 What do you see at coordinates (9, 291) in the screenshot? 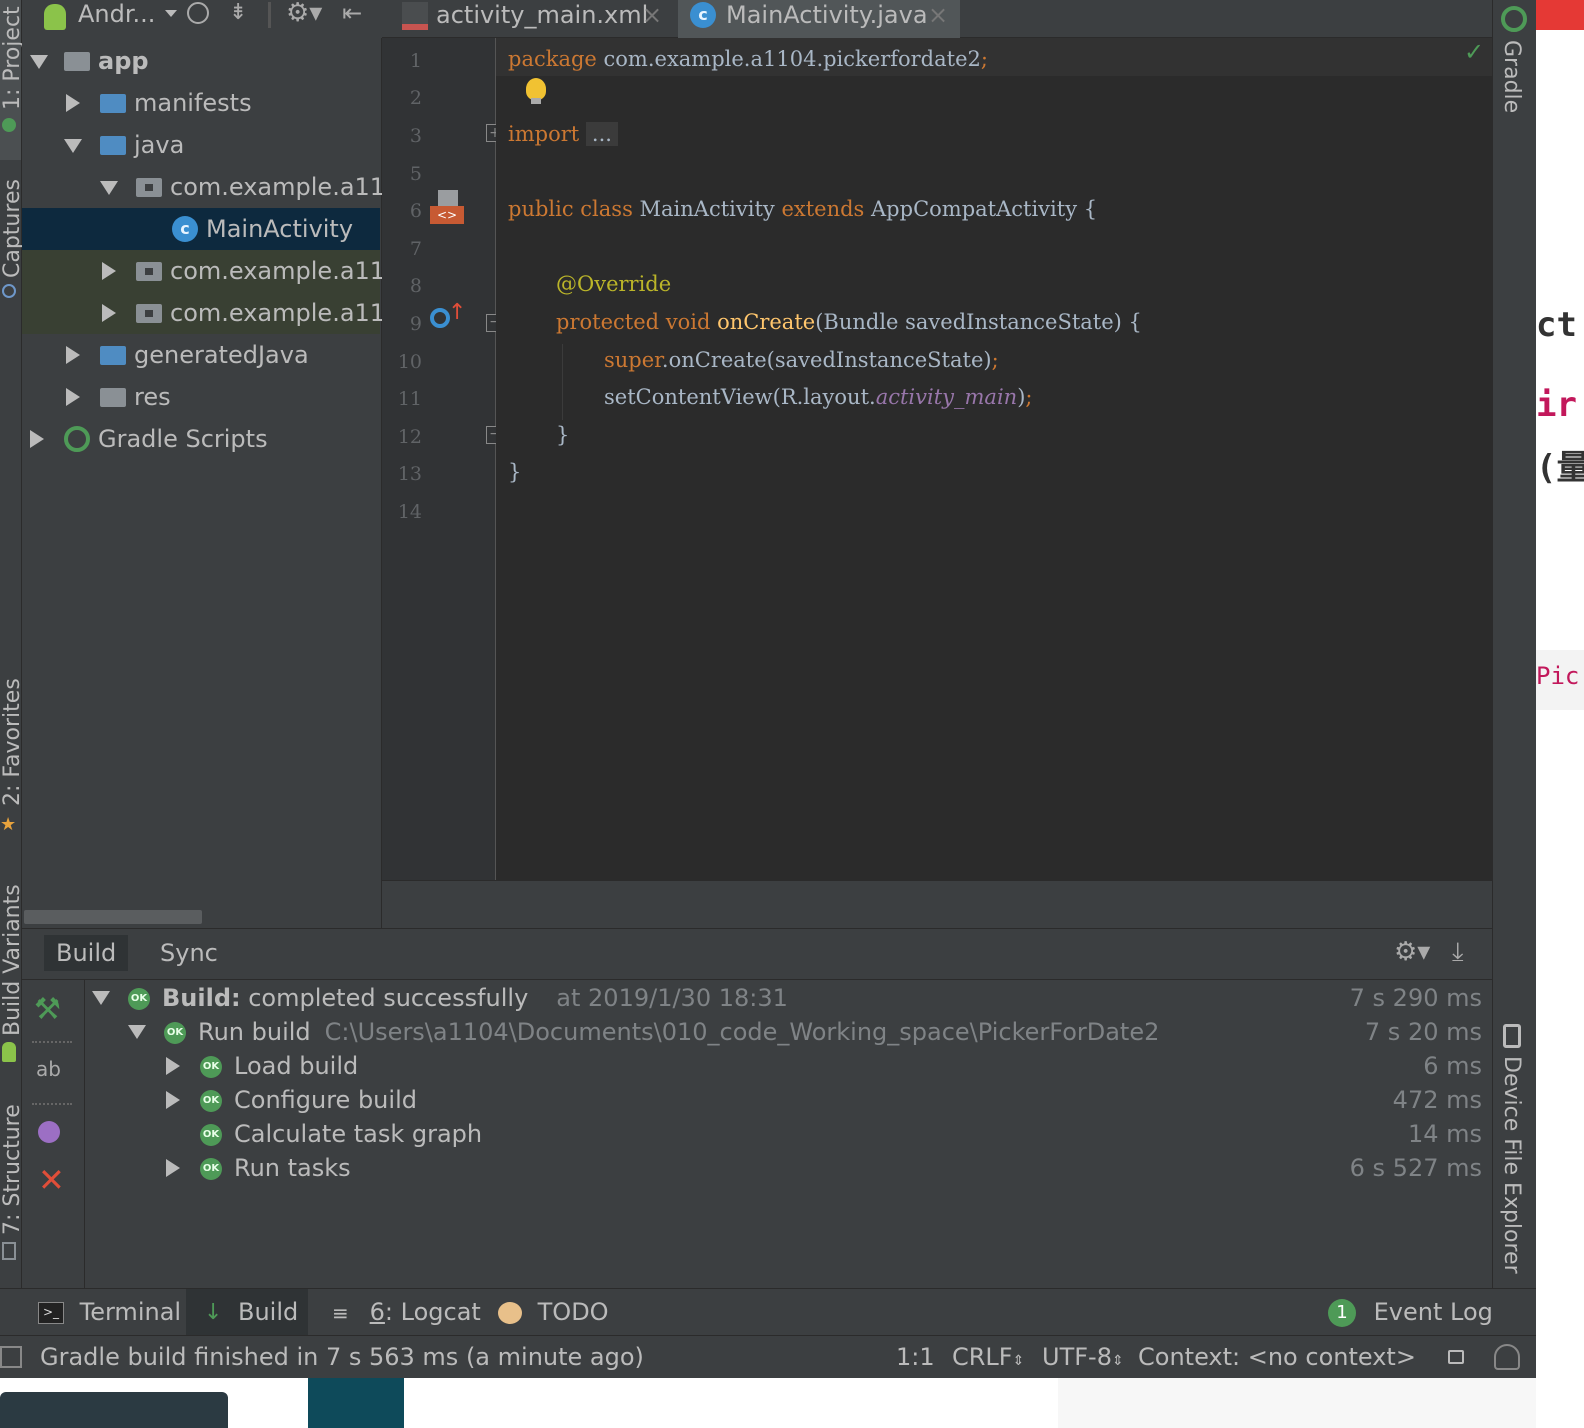
I see `camera-icon` at bounding box center [9, 291].